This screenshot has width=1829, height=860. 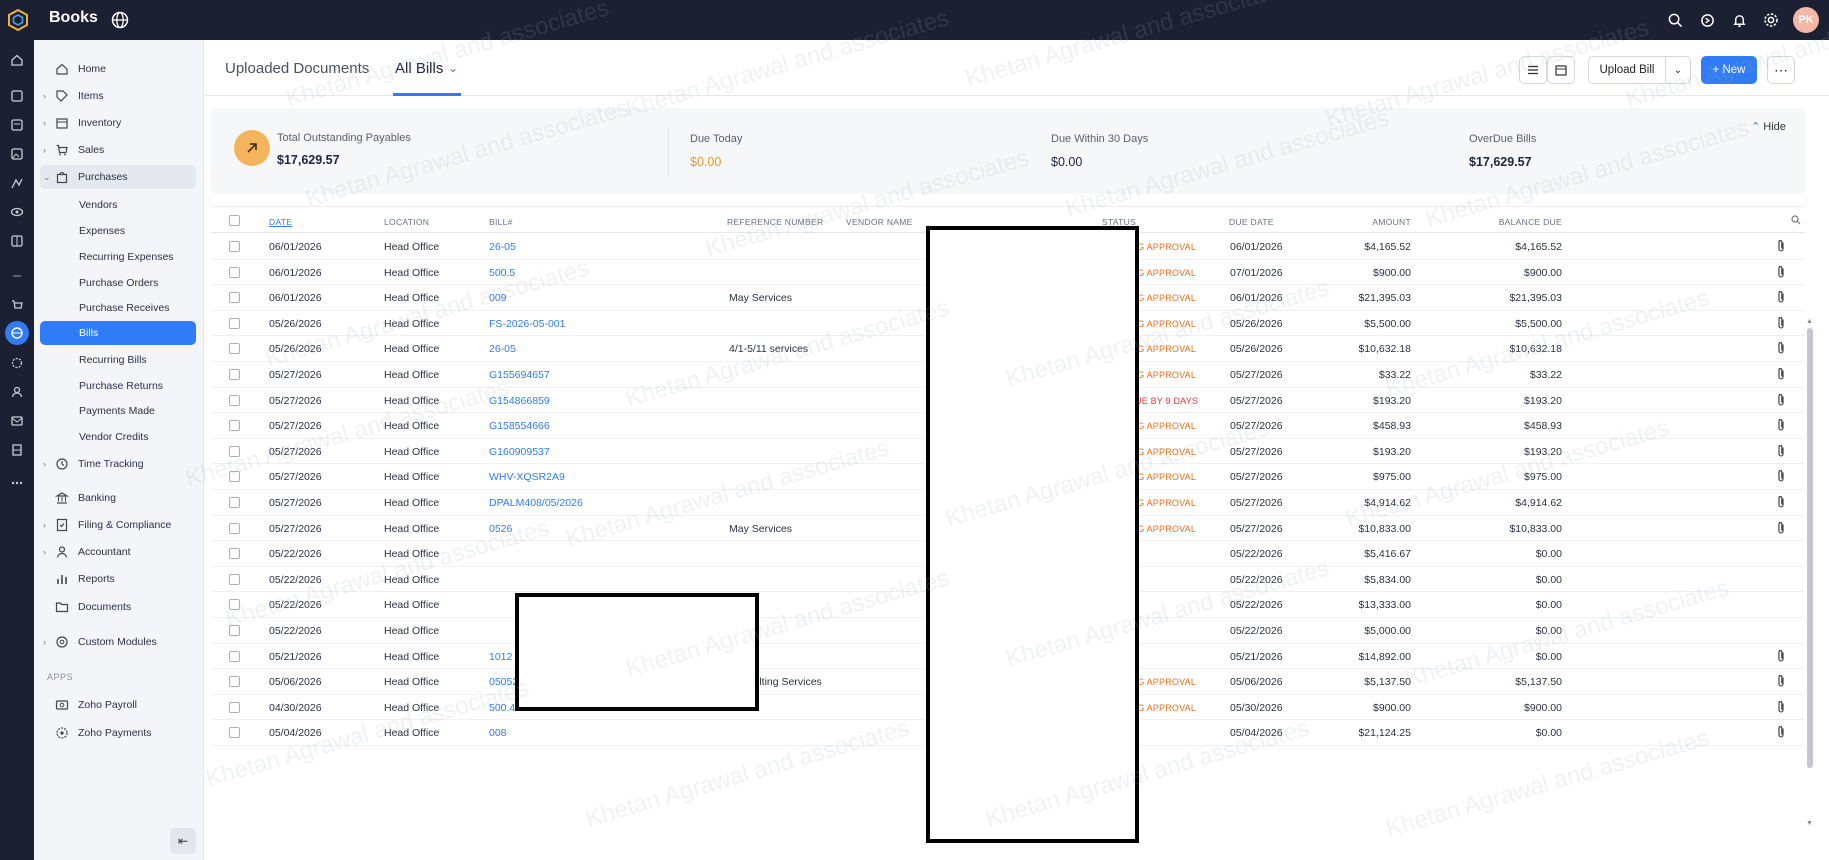 What do you see at coordinates (118, 333) in the screenshot?
I see `sidebar-item-bills: Bills` at bounding box center [118, 333].